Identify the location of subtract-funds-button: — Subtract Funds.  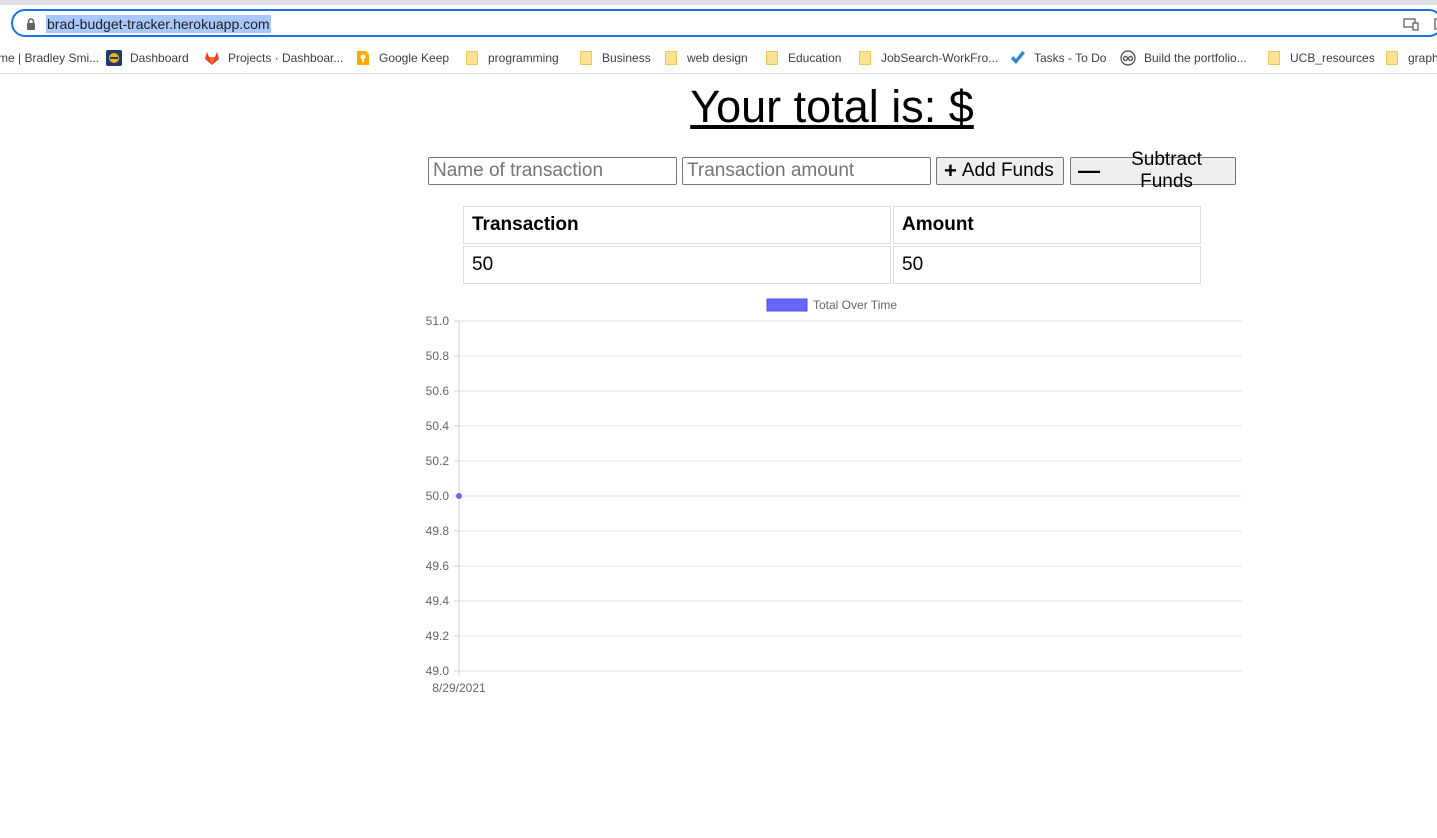
(1153, 170).